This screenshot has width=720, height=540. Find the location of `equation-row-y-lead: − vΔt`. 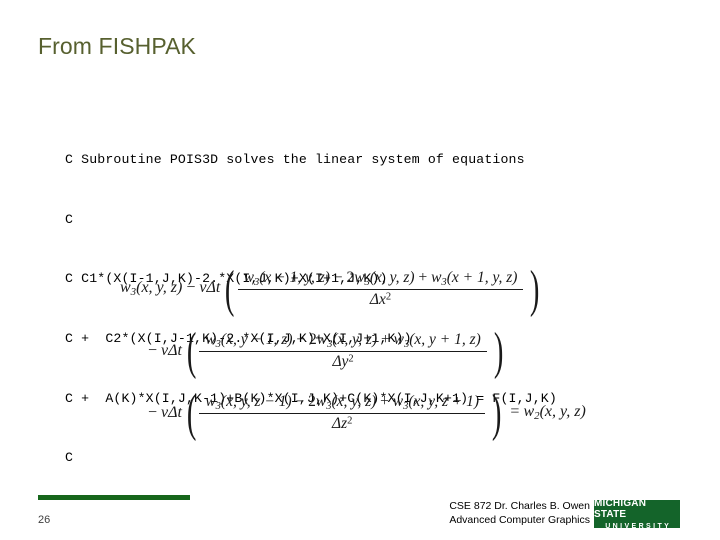

equation-row-y-lead: − vΔt is located at coordinates (165, 350).